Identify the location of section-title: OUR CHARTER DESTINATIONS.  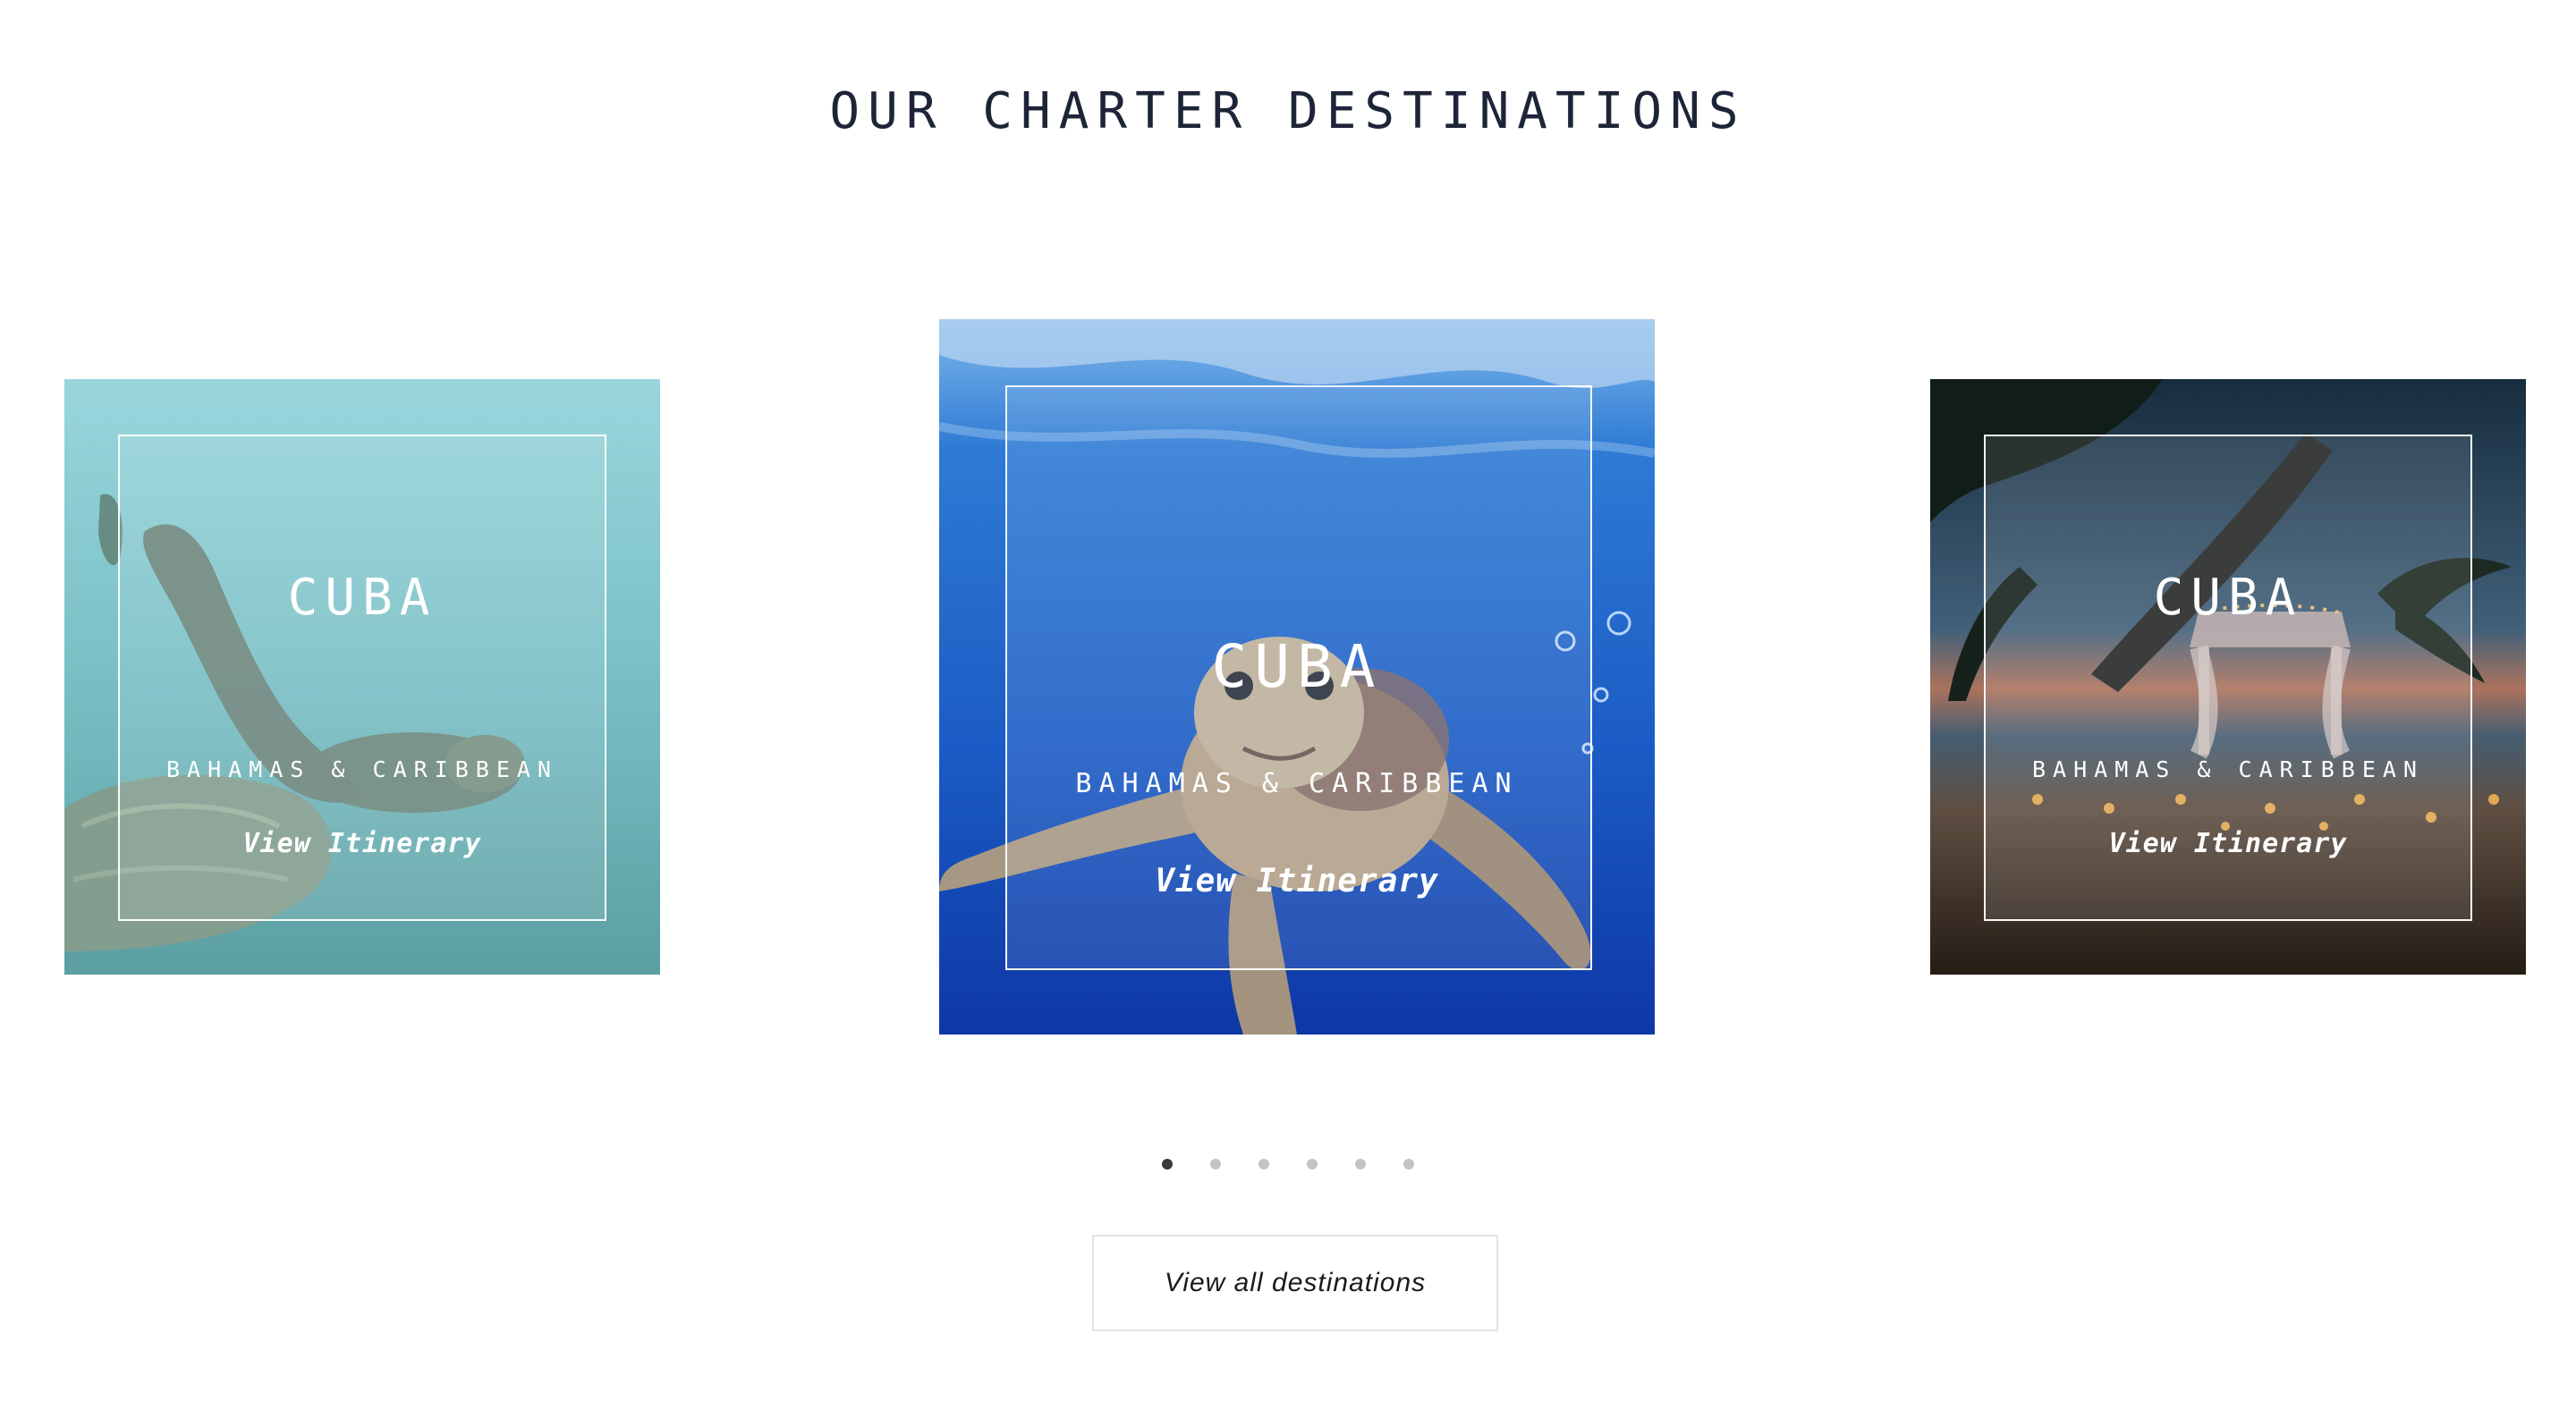
(1288, 111).